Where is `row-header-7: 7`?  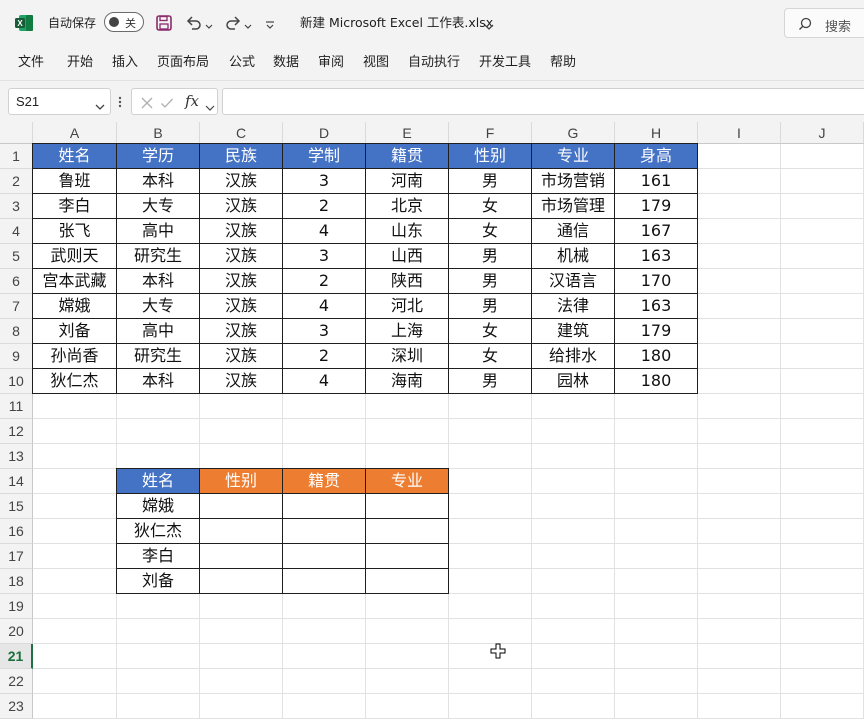
row-header-7: 7 is located at coordinates (16, 306).